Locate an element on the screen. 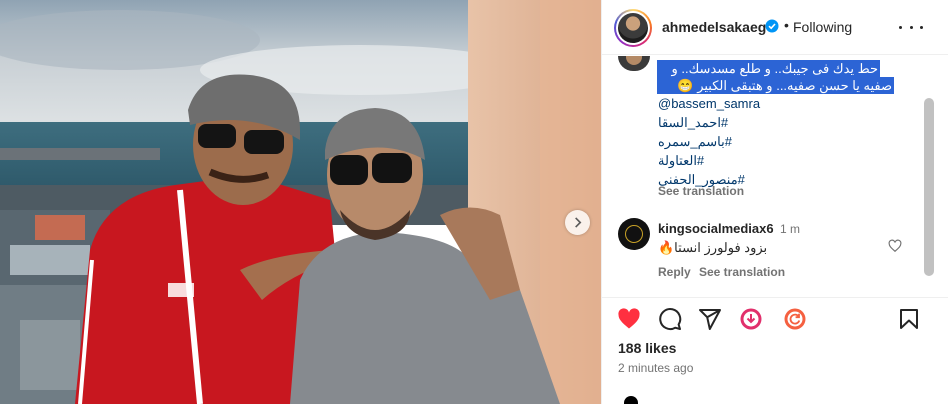  mention-link: @bassem_samra is located at coordinates (709, 103).